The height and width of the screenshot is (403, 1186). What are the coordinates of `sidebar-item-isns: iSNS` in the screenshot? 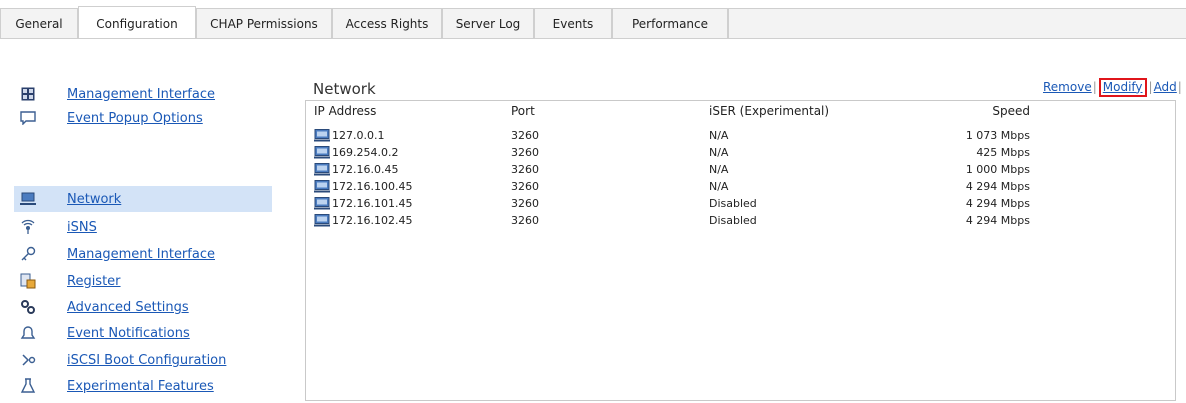 It's located at (57, 227).